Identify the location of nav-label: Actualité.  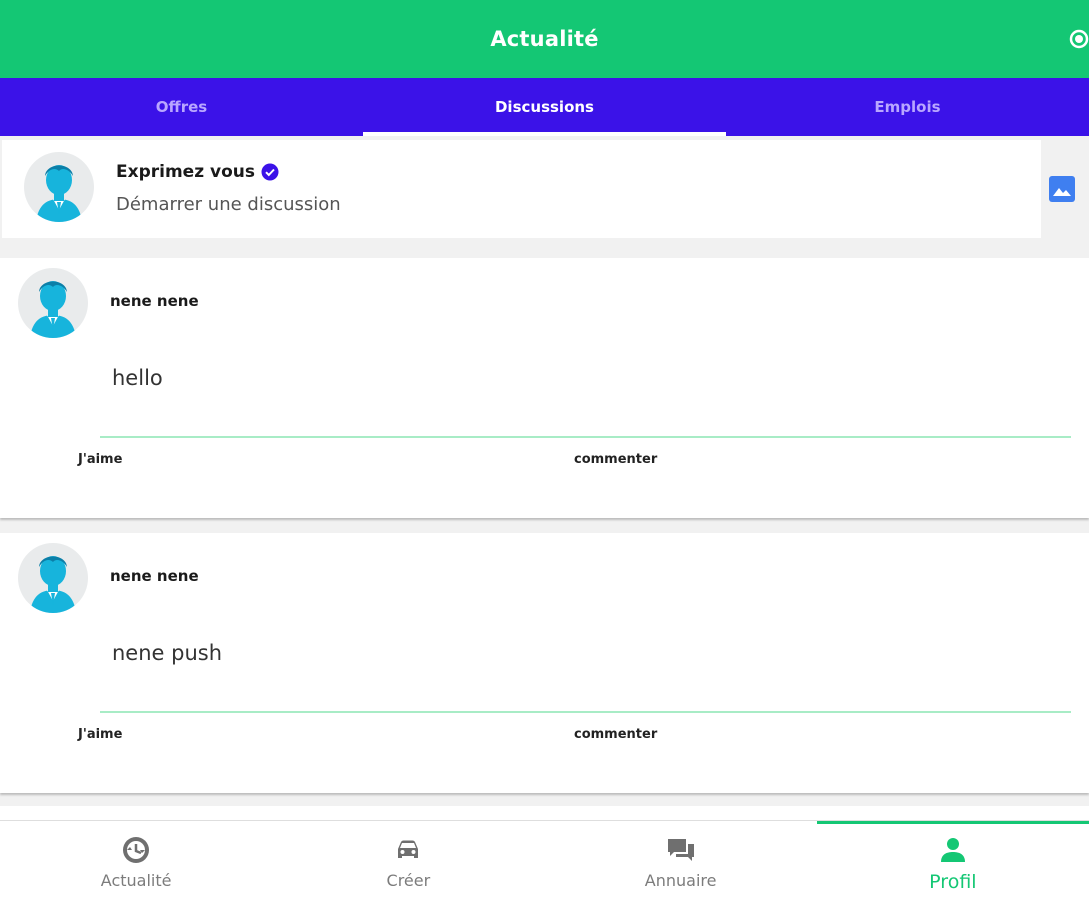
(136, 880).